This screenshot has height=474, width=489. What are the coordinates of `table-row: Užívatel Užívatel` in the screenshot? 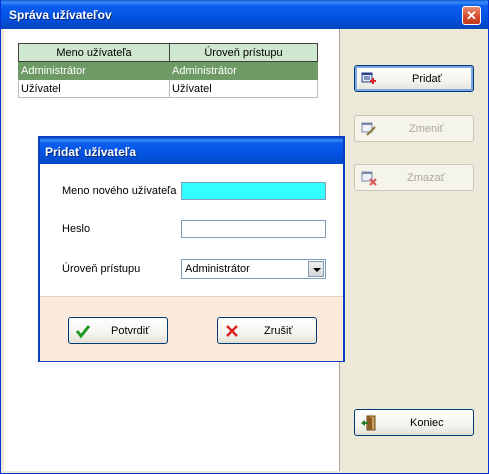 It's located at (168, 88).